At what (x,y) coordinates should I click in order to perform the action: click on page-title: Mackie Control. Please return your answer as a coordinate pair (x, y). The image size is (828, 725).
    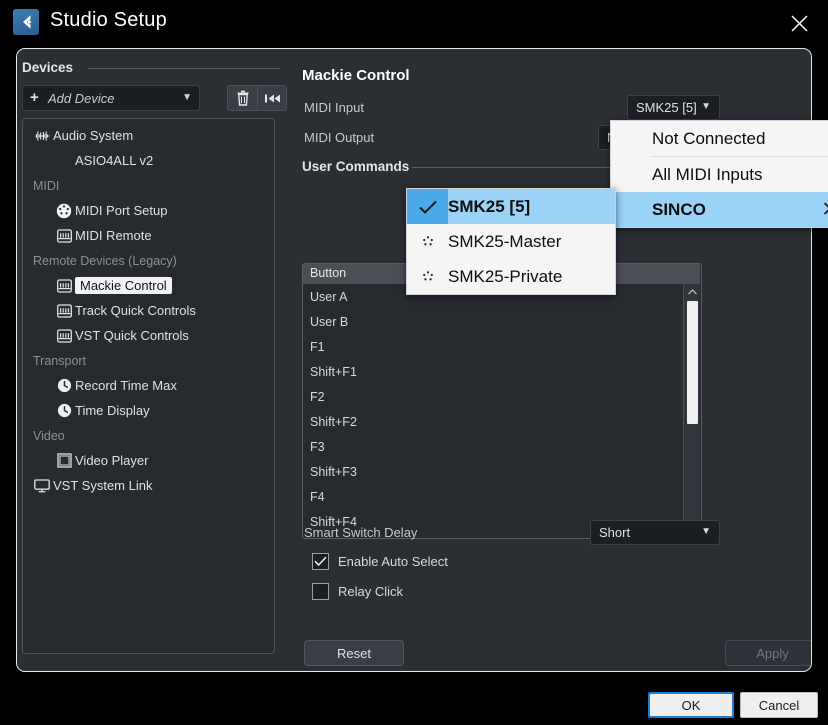
    Looking at the image, I should click on (356, 75).